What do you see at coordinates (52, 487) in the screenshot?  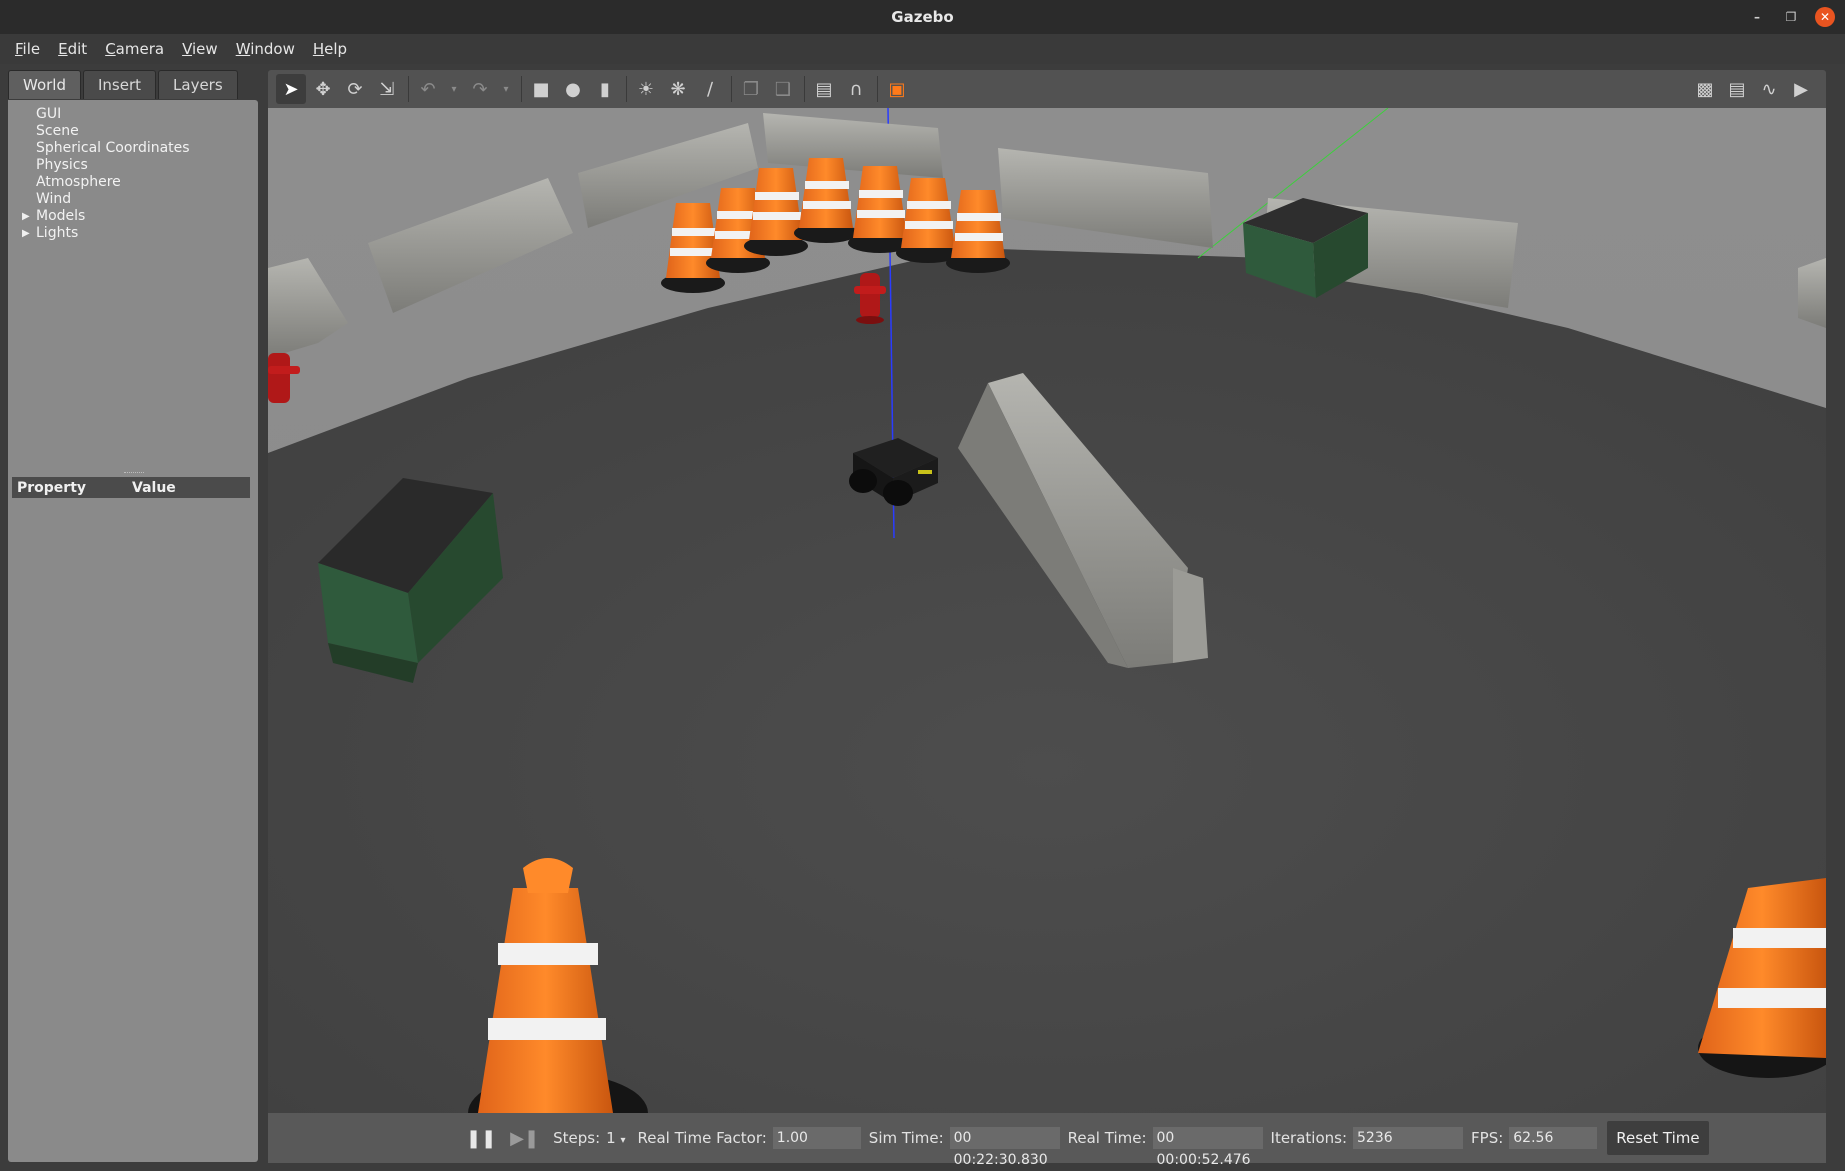 I see `property-column-header: Property` at bounding box center [52, 487].